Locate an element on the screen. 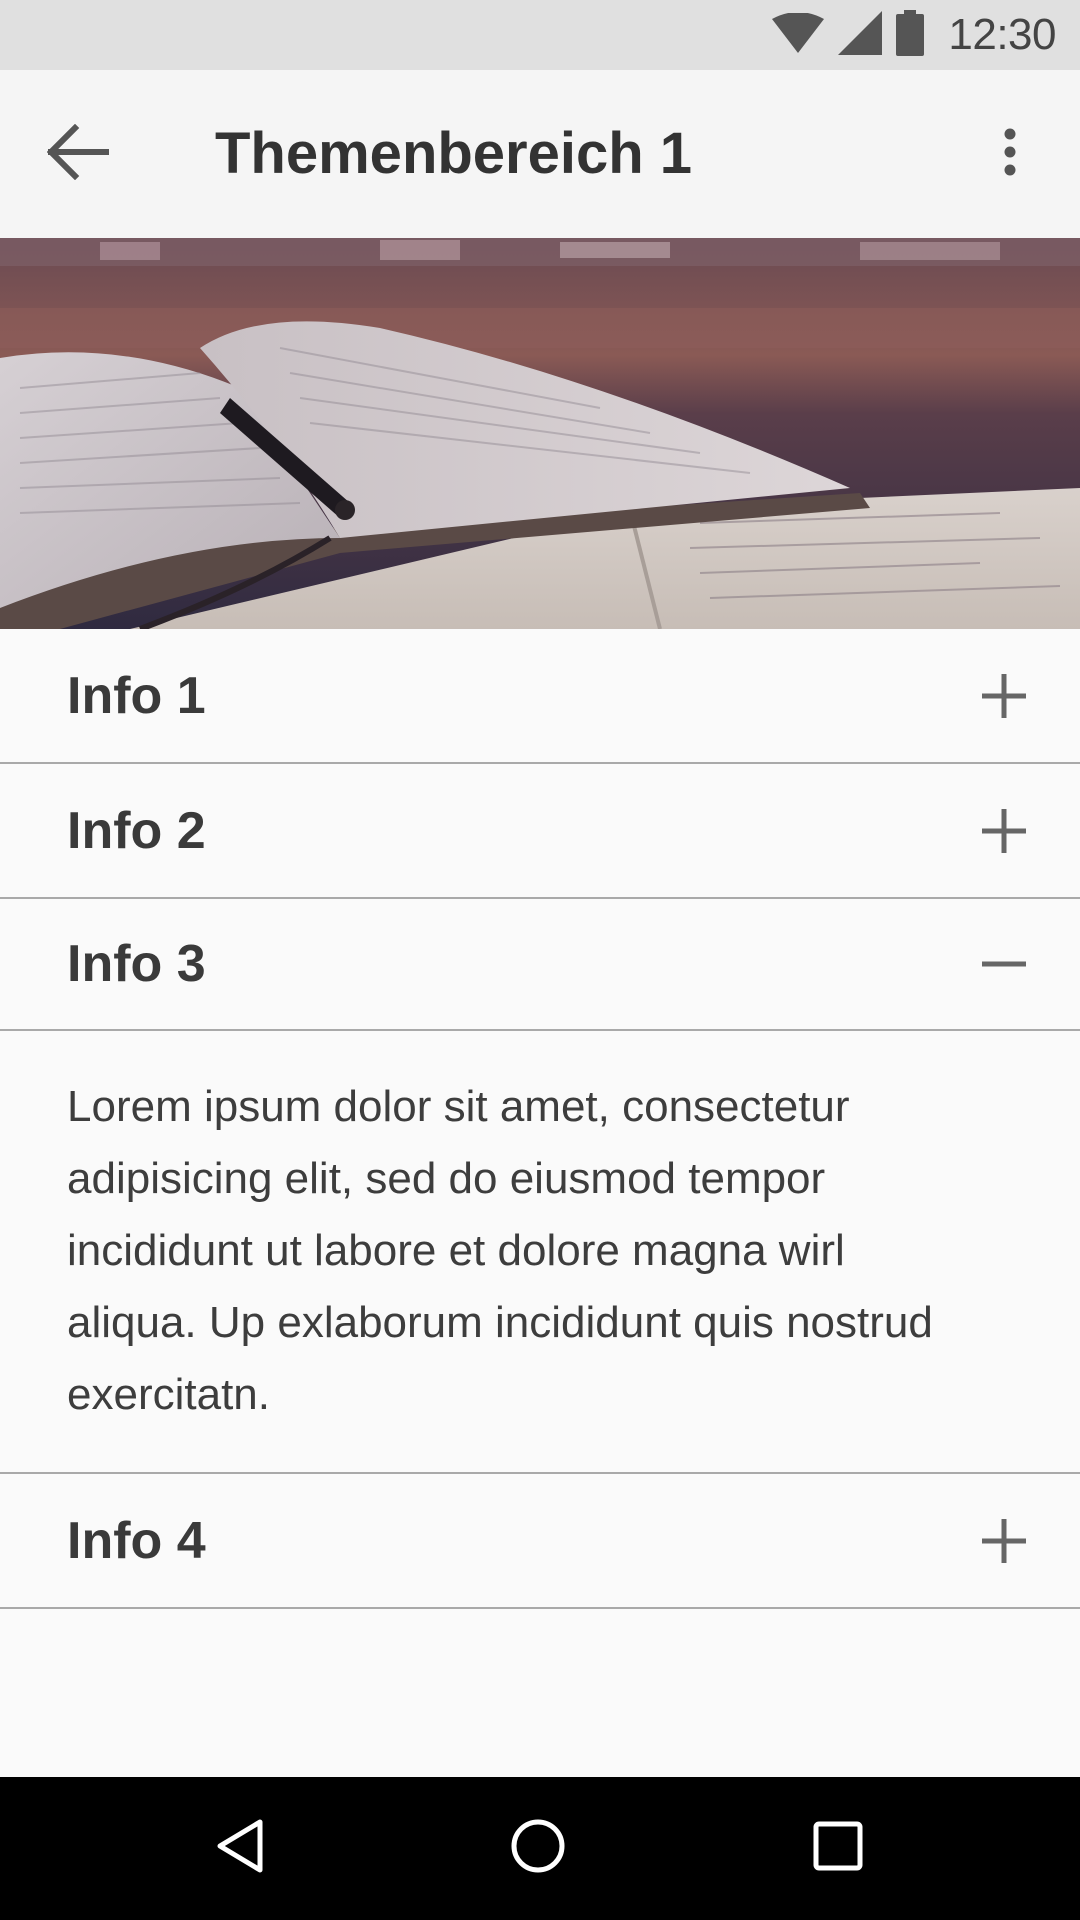 This screenshot has width=1080, height=1920. nav-back-icon is located at coordinates (240, 1848).